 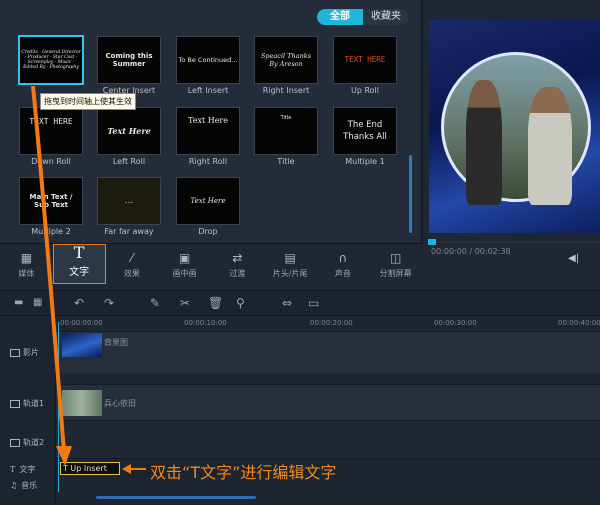 What do you see at coordinates (48, 269) in the screenshot?
I see `drag-arrow-line` at bounding box center [48, 269].